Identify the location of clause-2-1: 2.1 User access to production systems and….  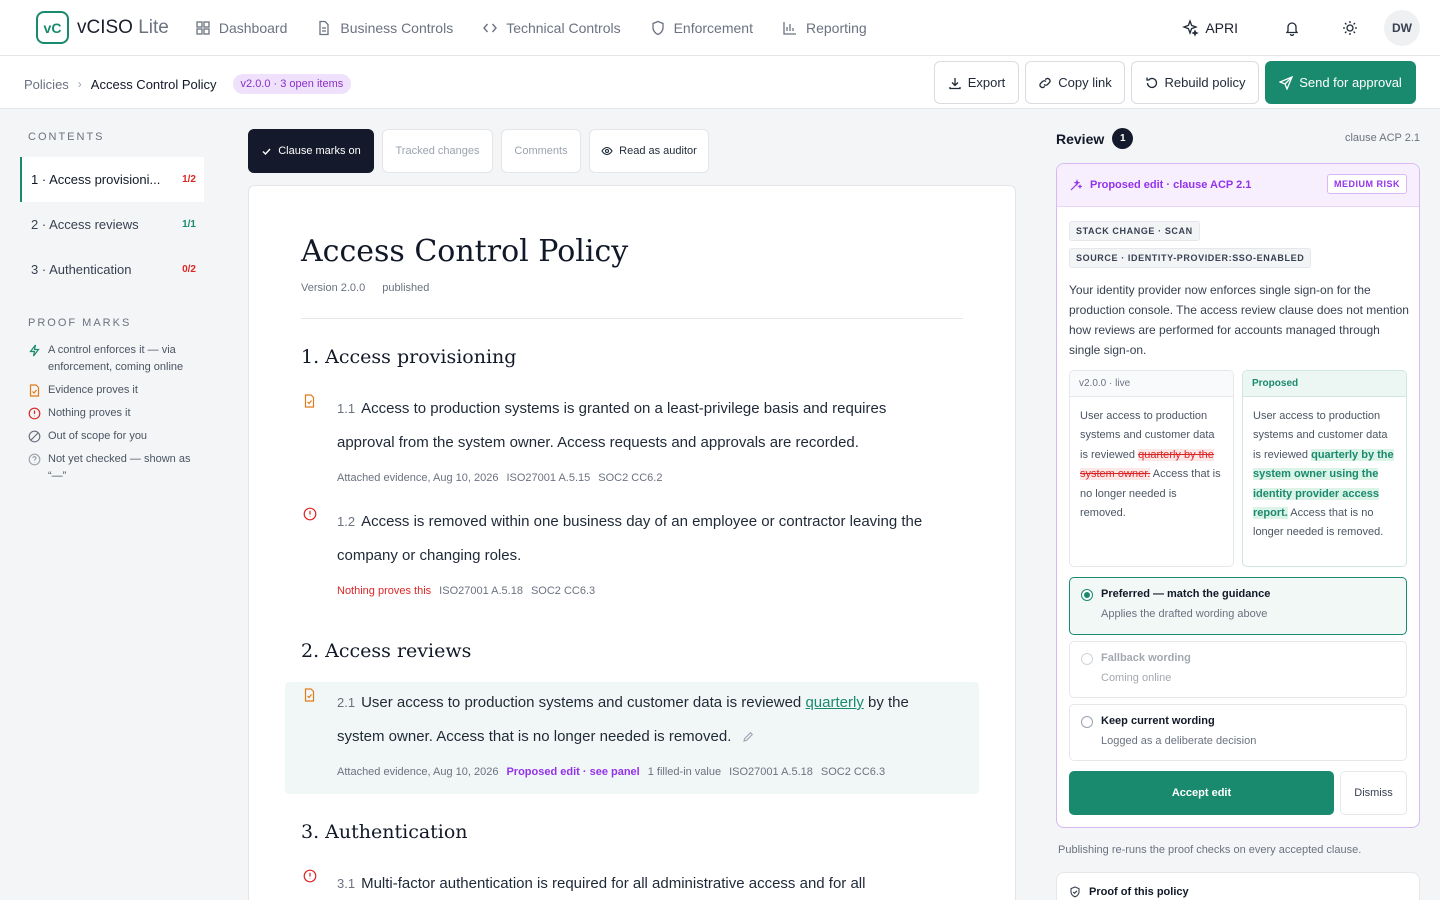
(615, 732).